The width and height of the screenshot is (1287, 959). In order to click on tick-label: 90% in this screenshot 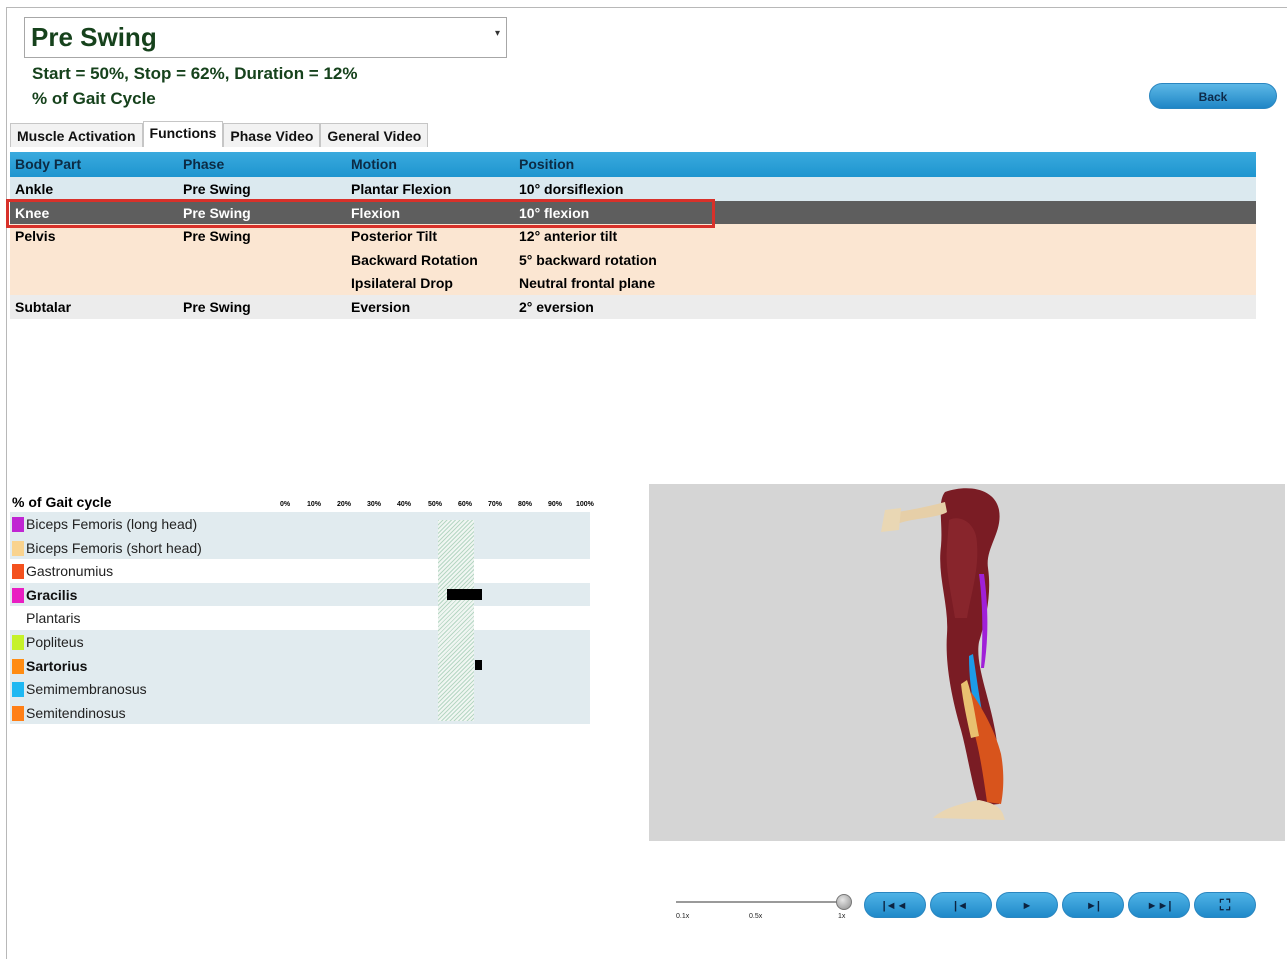, I will do `click(555, 504)`.